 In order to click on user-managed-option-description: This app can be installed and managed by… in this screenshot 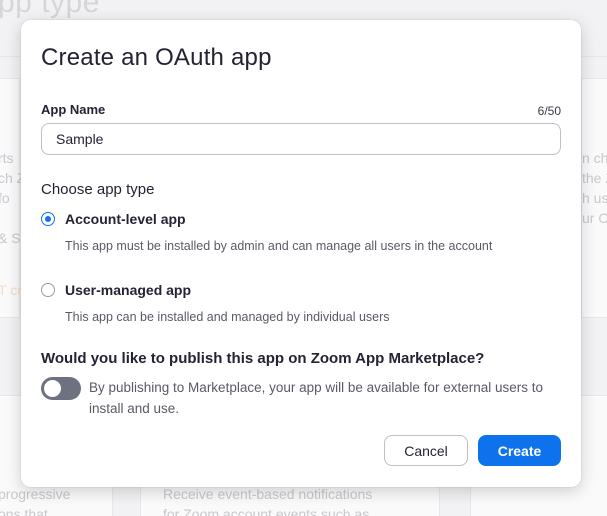, I will do `click(227, 317)`.